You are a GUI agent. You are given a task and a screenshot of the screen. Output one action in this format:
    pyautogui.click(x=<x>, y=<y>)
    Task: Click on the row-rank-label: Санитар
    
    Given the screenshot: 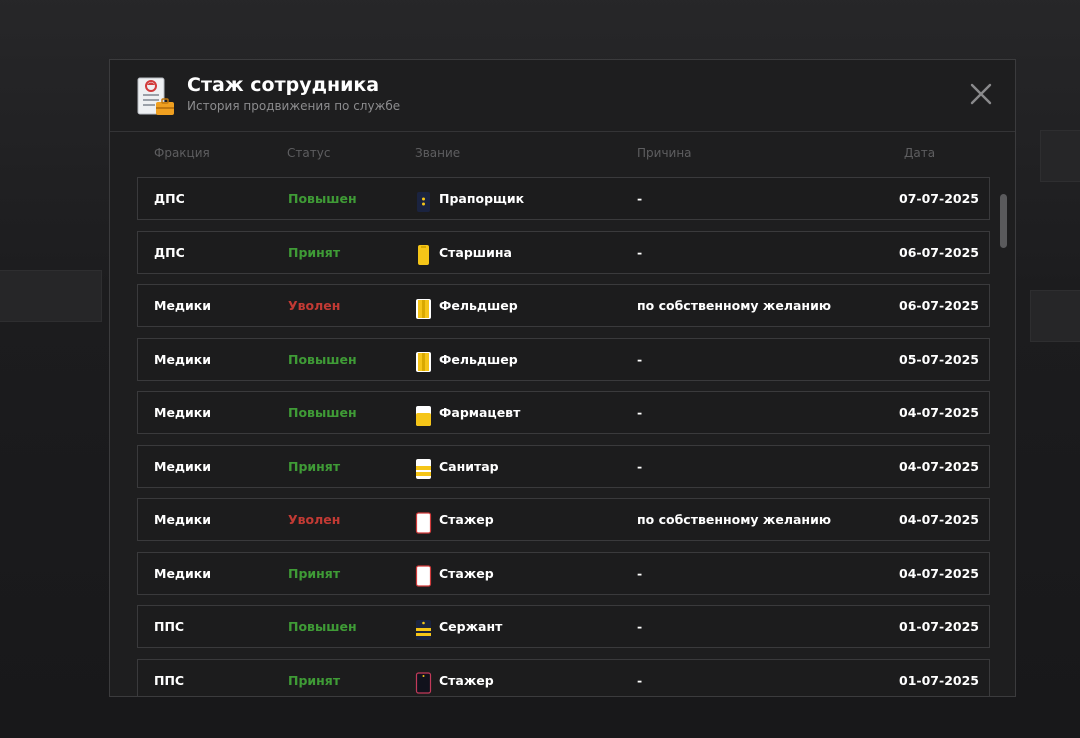 What is the action you would take?
    pyautogui.click(x=469, y=466)
    